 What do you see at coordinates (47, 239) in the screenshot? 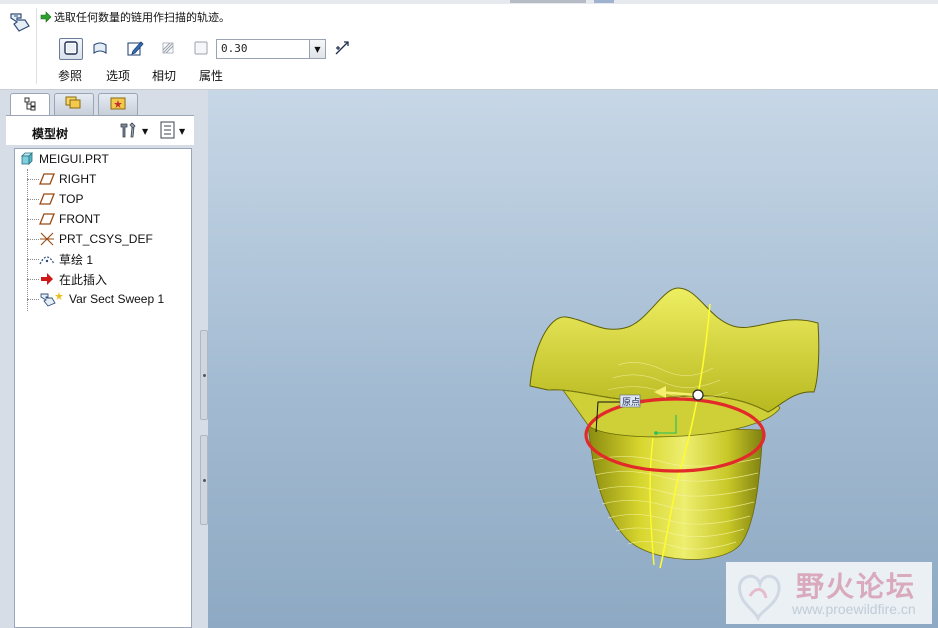
I see `csys-icon` at bounding box center [47, 239].